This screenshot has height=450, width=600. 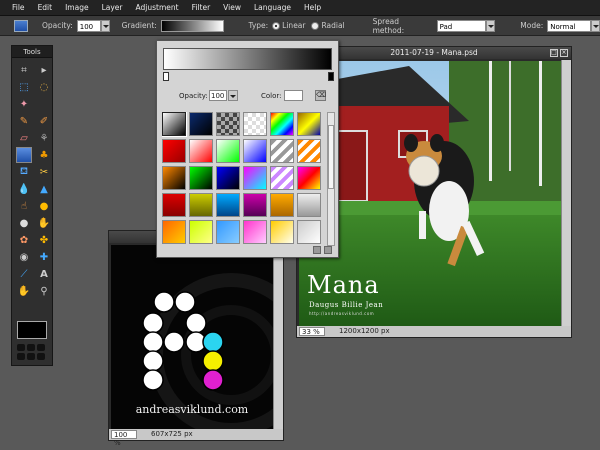 I want to click on mana-zoom-field: 33 %, so click(x=312, y=331).